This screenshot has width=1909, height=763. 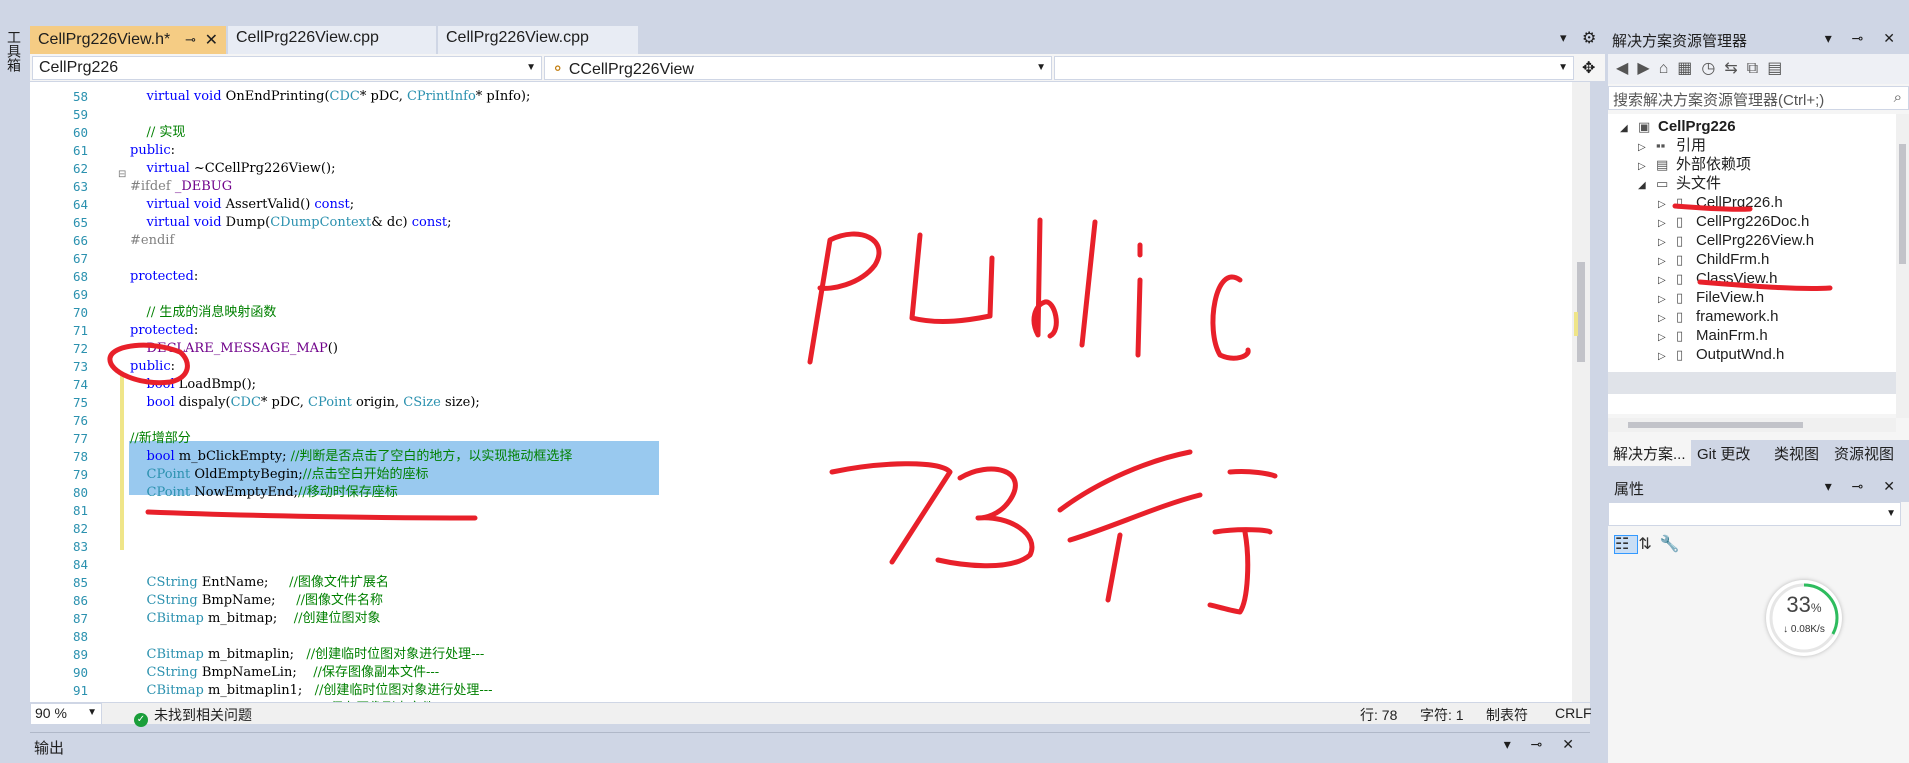 What do you see at coordinates (203, 186) in the screenshot?
I see `code-token: _DEBUG` at bounding box center [203, 186].